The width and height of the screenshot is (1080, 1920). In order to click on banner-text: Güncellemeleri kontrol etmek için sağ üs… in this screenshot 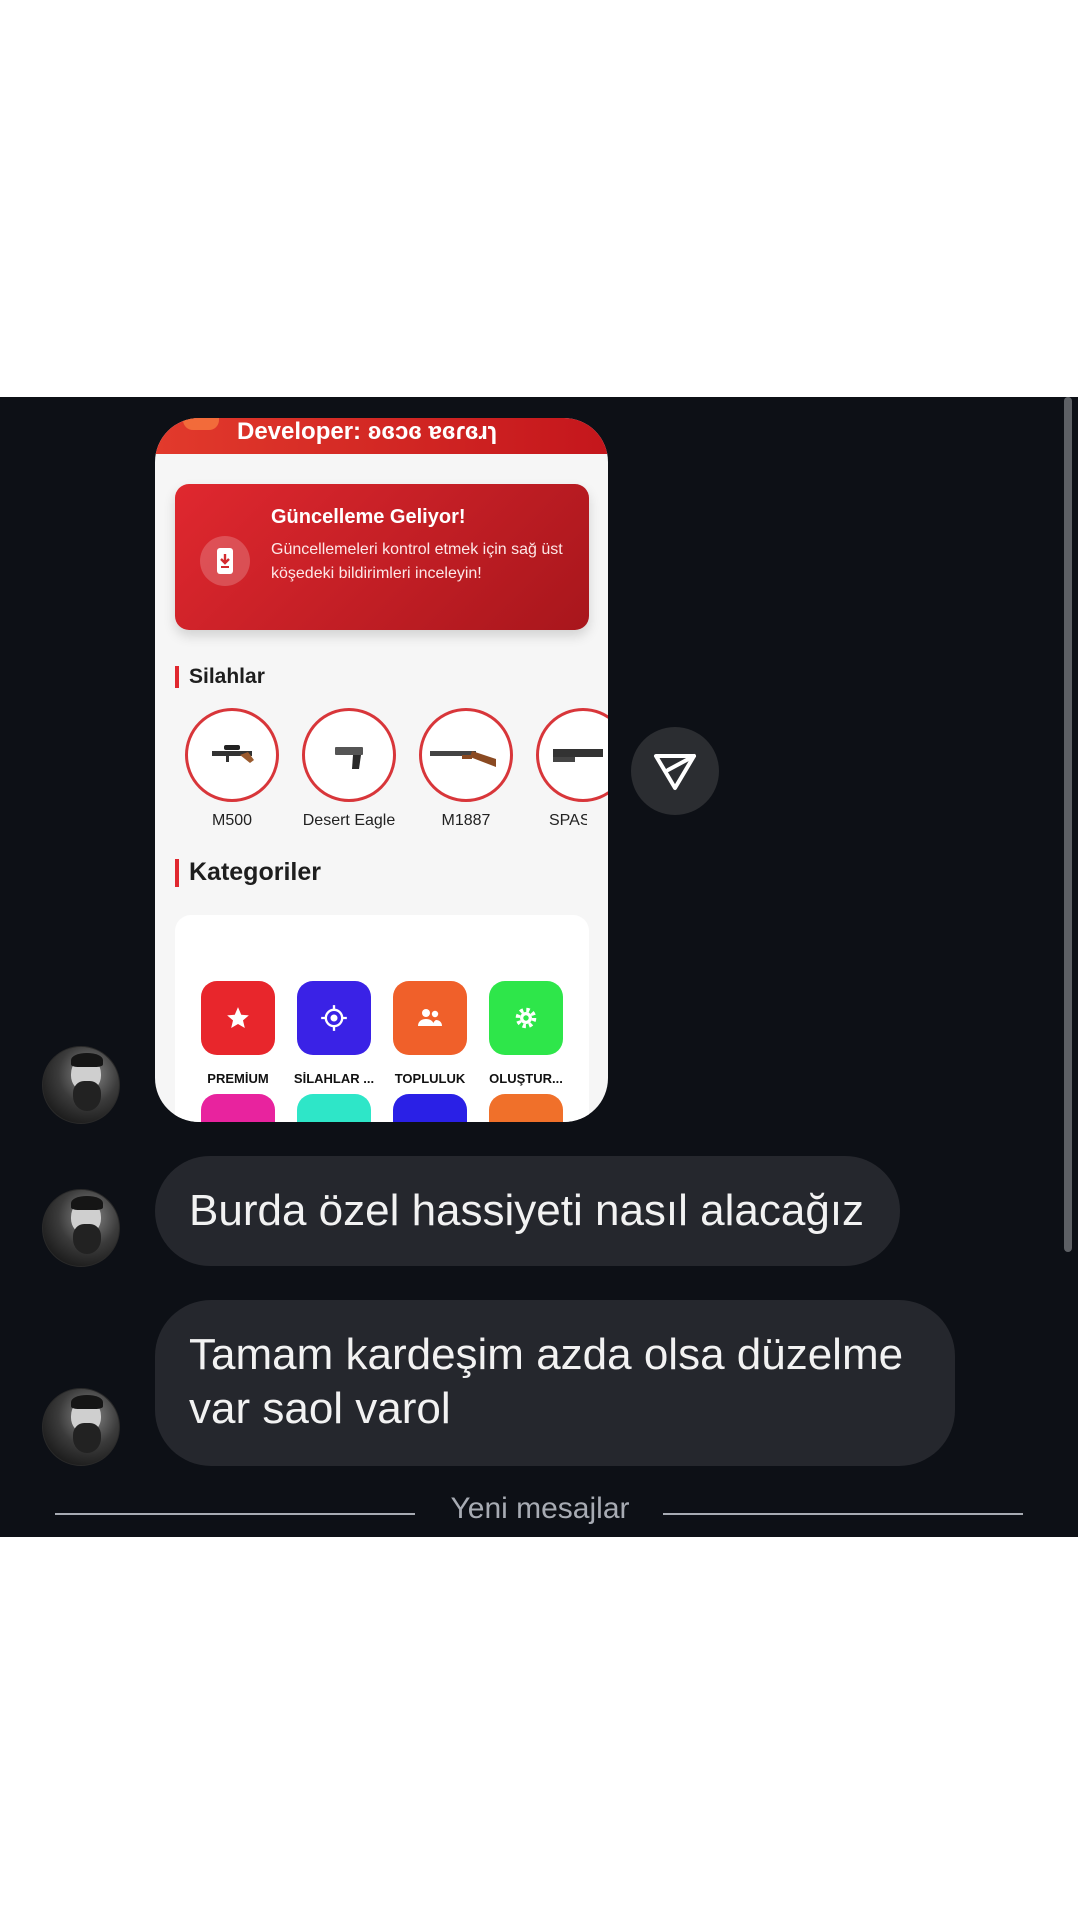, I will do `click(417, 561)`.